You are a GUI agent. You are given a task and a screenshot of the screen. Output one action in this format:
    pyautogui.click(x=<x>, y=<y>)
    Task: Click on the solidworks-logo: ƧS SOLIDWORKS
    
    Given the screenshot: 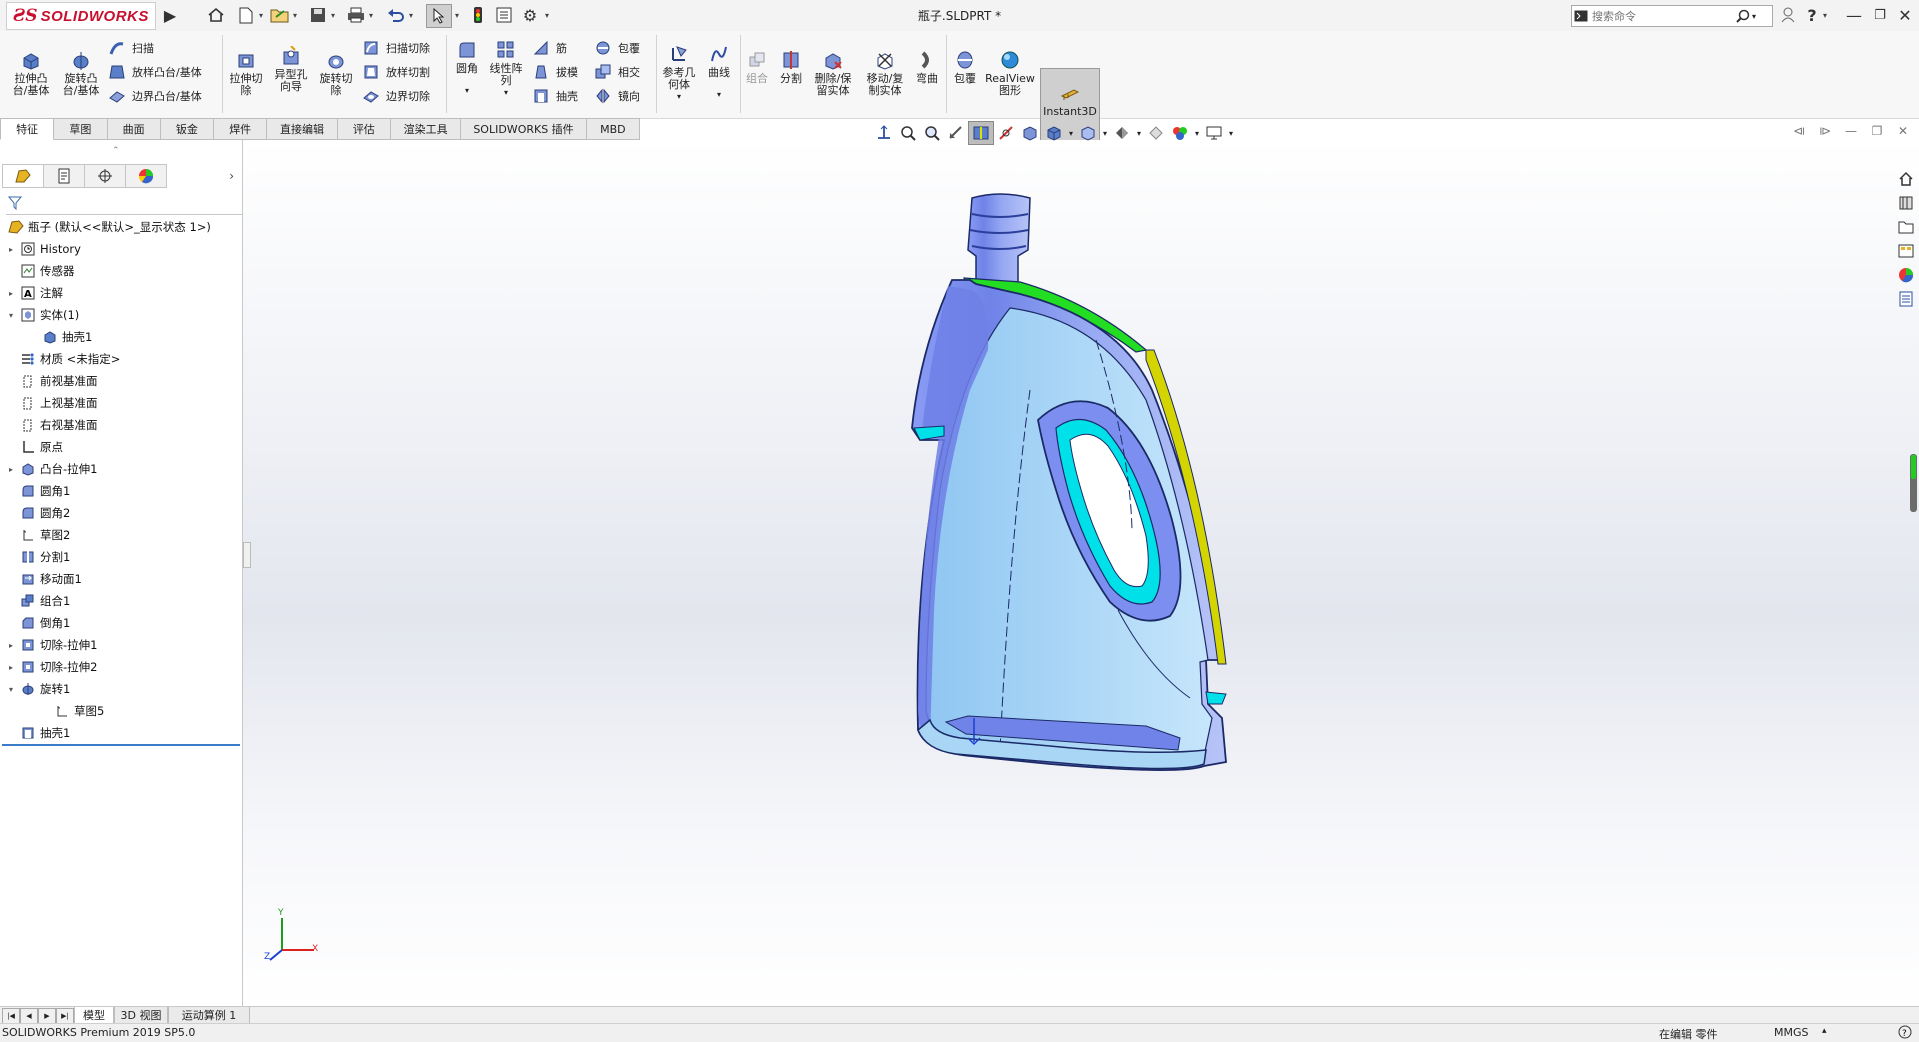 What is the action you would take?
    pyautogui.click(x=81, y=16)
    